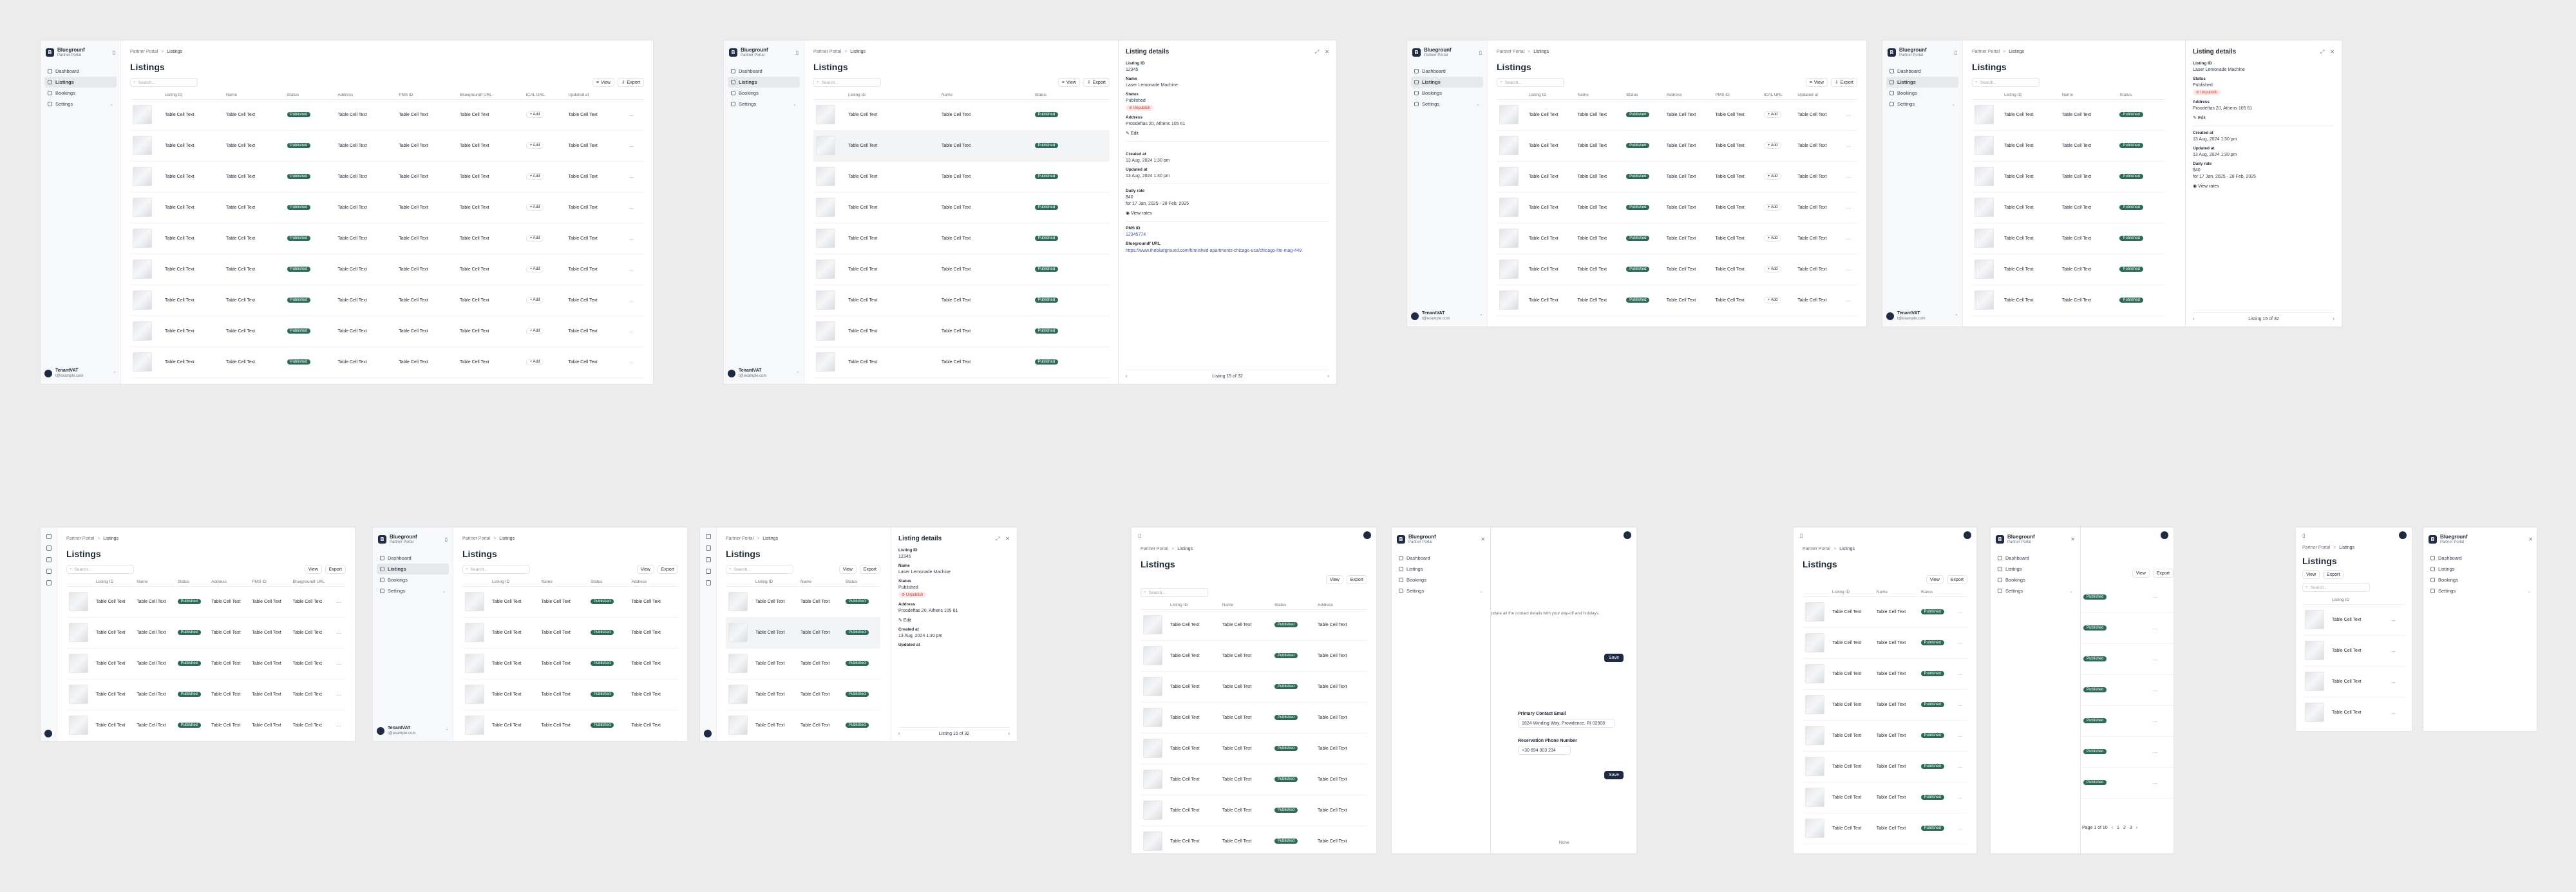  What do you see at coordinates (1447, 316) in the screenshot?
I see `user-menu: TenantVAT t@example.com ⌃` at bounding box center [1447, 316].